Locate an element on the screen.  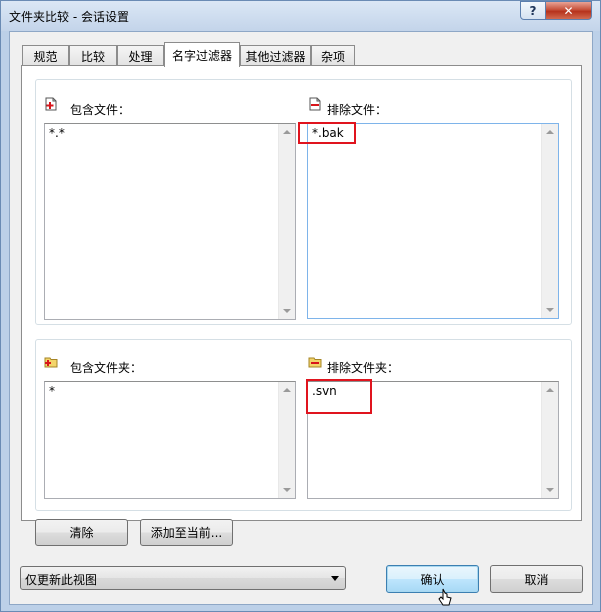
exclude-files-list: *.bak is located at coordinates (433, 221).